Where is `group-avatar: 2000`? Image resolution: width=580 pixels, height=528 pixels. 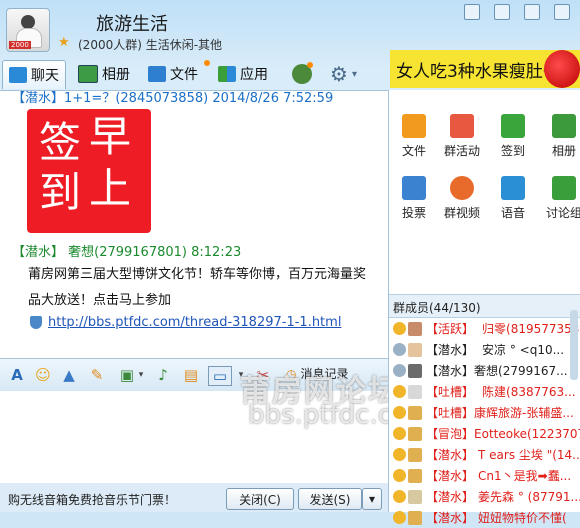 group-avatar: 2000 is located at coordinates (28, 30).